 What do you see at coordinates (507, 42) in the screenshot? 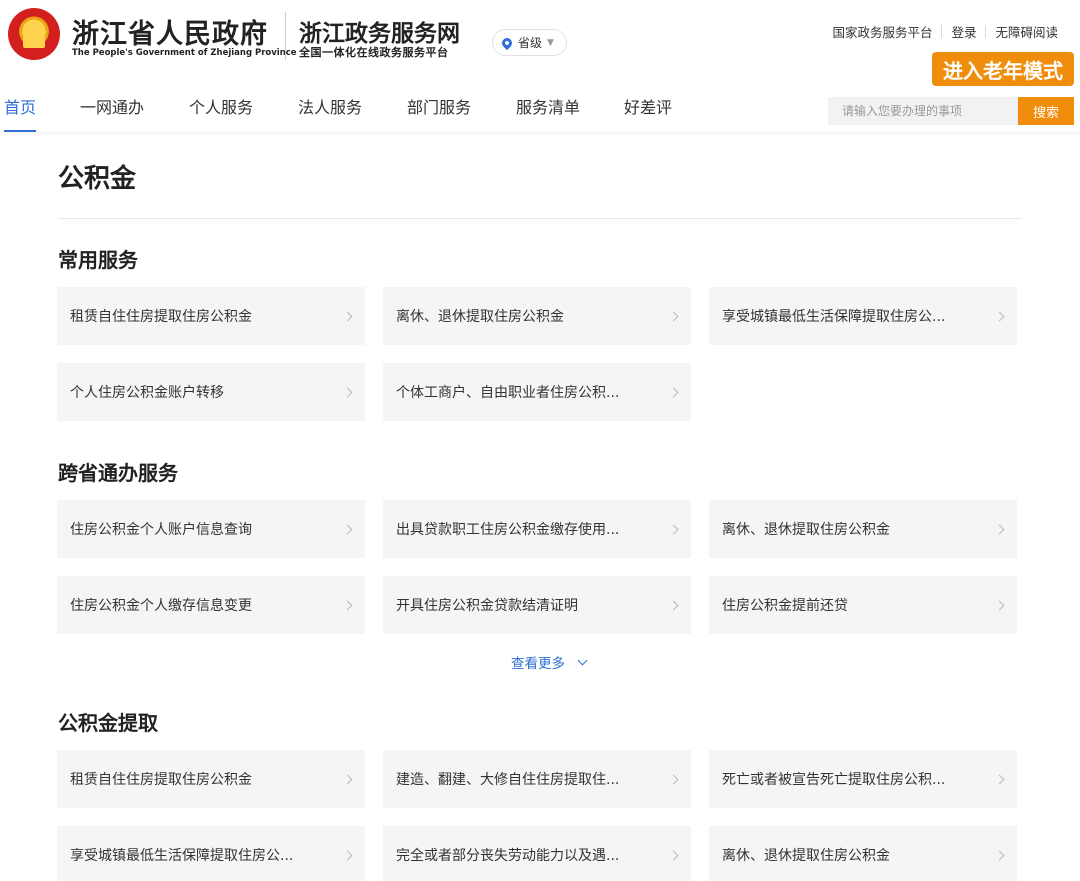
I see `location-pin-icon` at bounding box center [507, 42].